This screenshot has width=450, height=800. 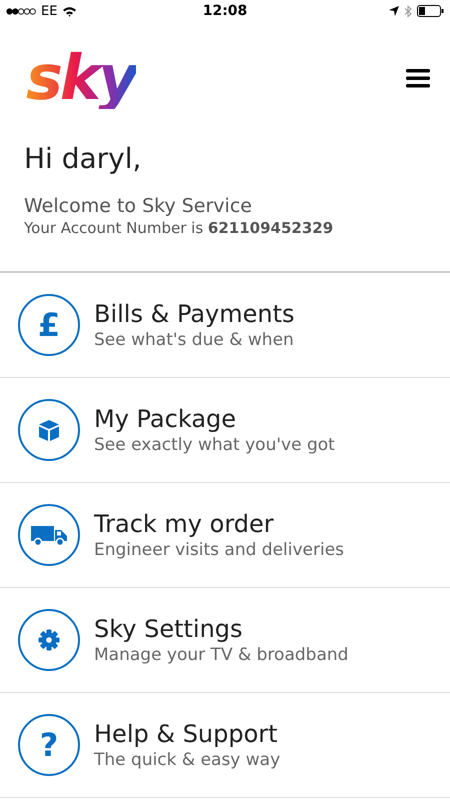 What do you see at coordinates (138, 206) in the screenshot?
I see `welcome-text: Welcome to Sky Service` at bounding box center [138, 206].